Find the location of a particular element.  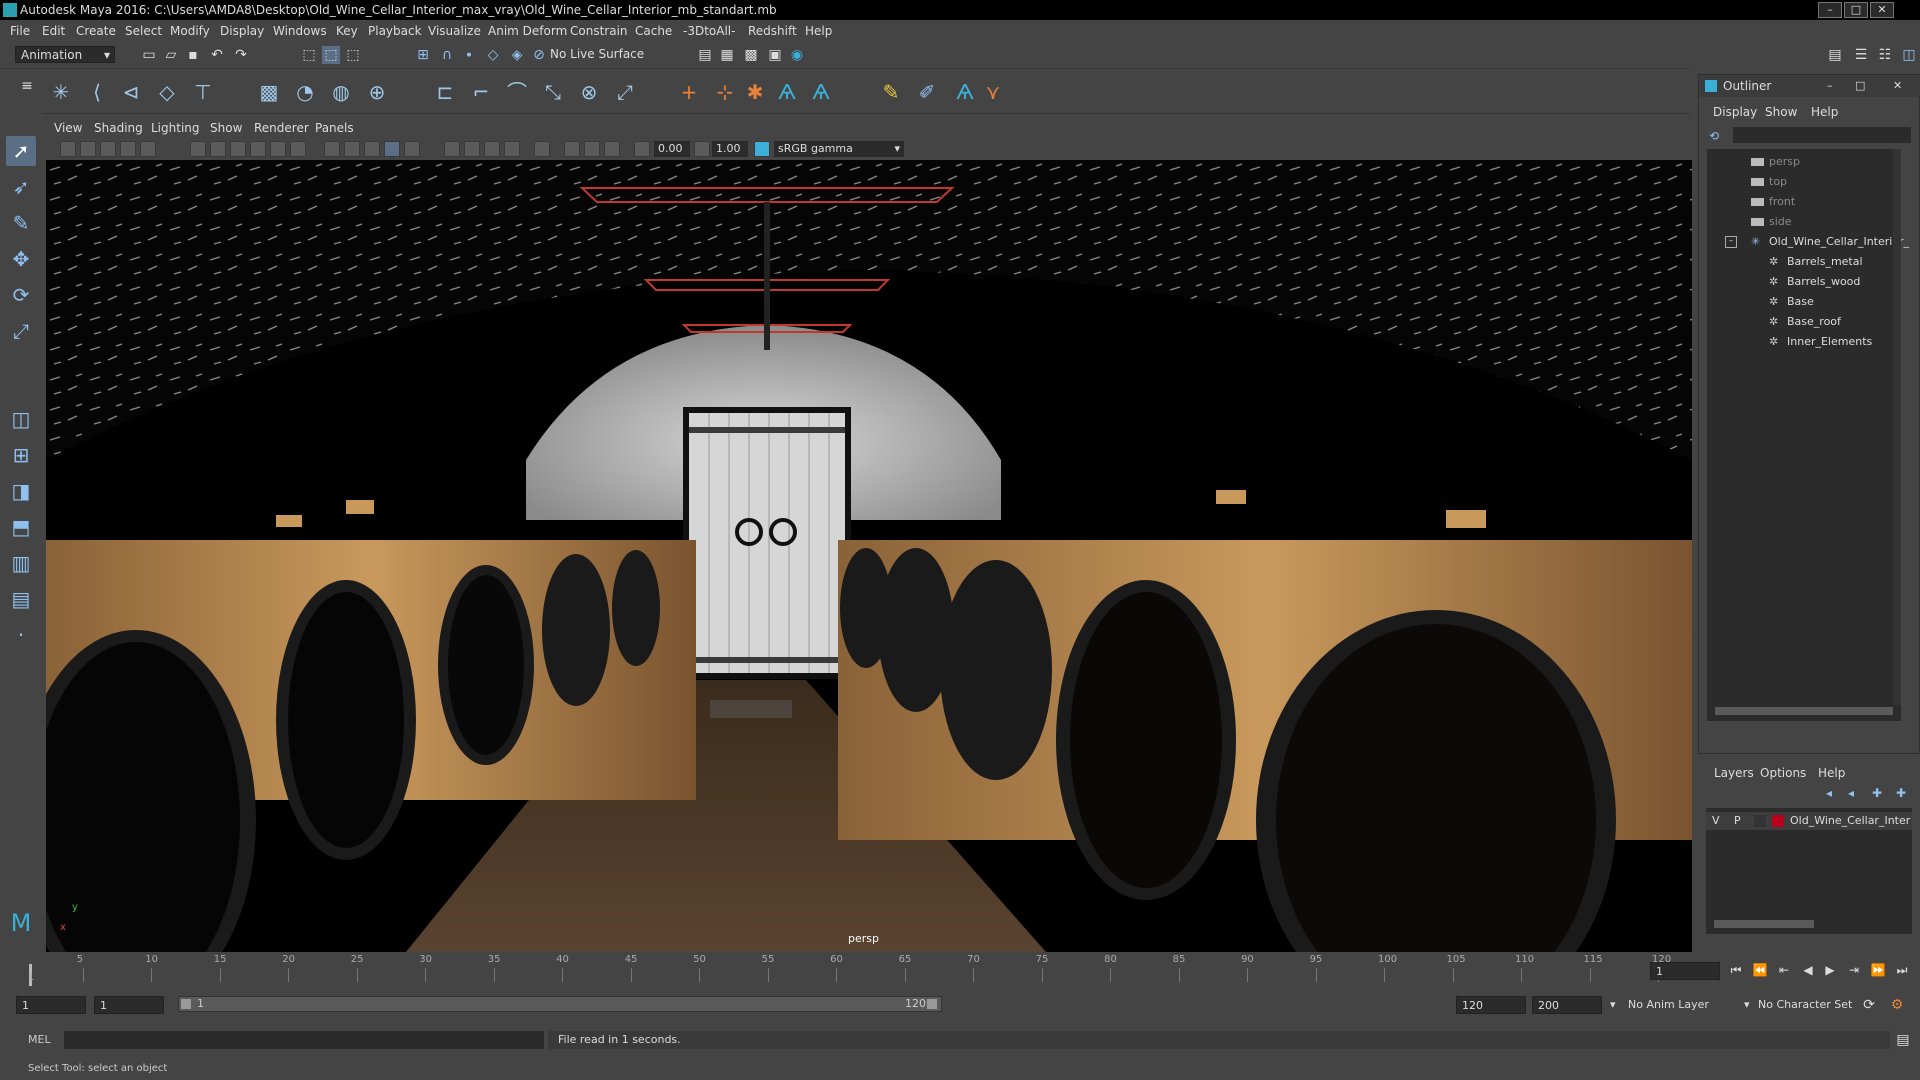

playback-start-field: 1 is located at coordinates (129, 1005).